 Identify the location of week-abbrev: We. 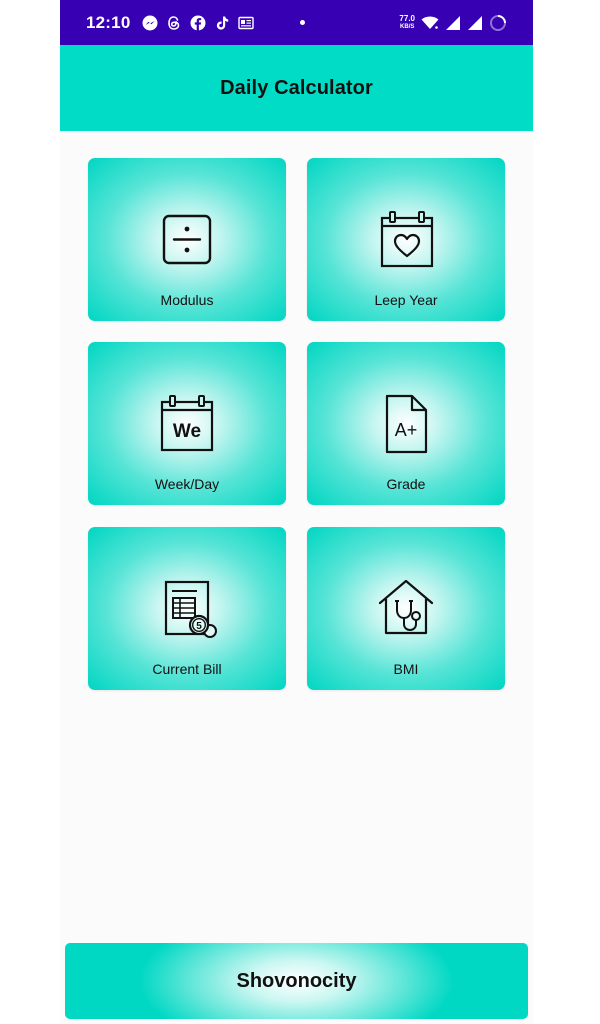
(187, 431).